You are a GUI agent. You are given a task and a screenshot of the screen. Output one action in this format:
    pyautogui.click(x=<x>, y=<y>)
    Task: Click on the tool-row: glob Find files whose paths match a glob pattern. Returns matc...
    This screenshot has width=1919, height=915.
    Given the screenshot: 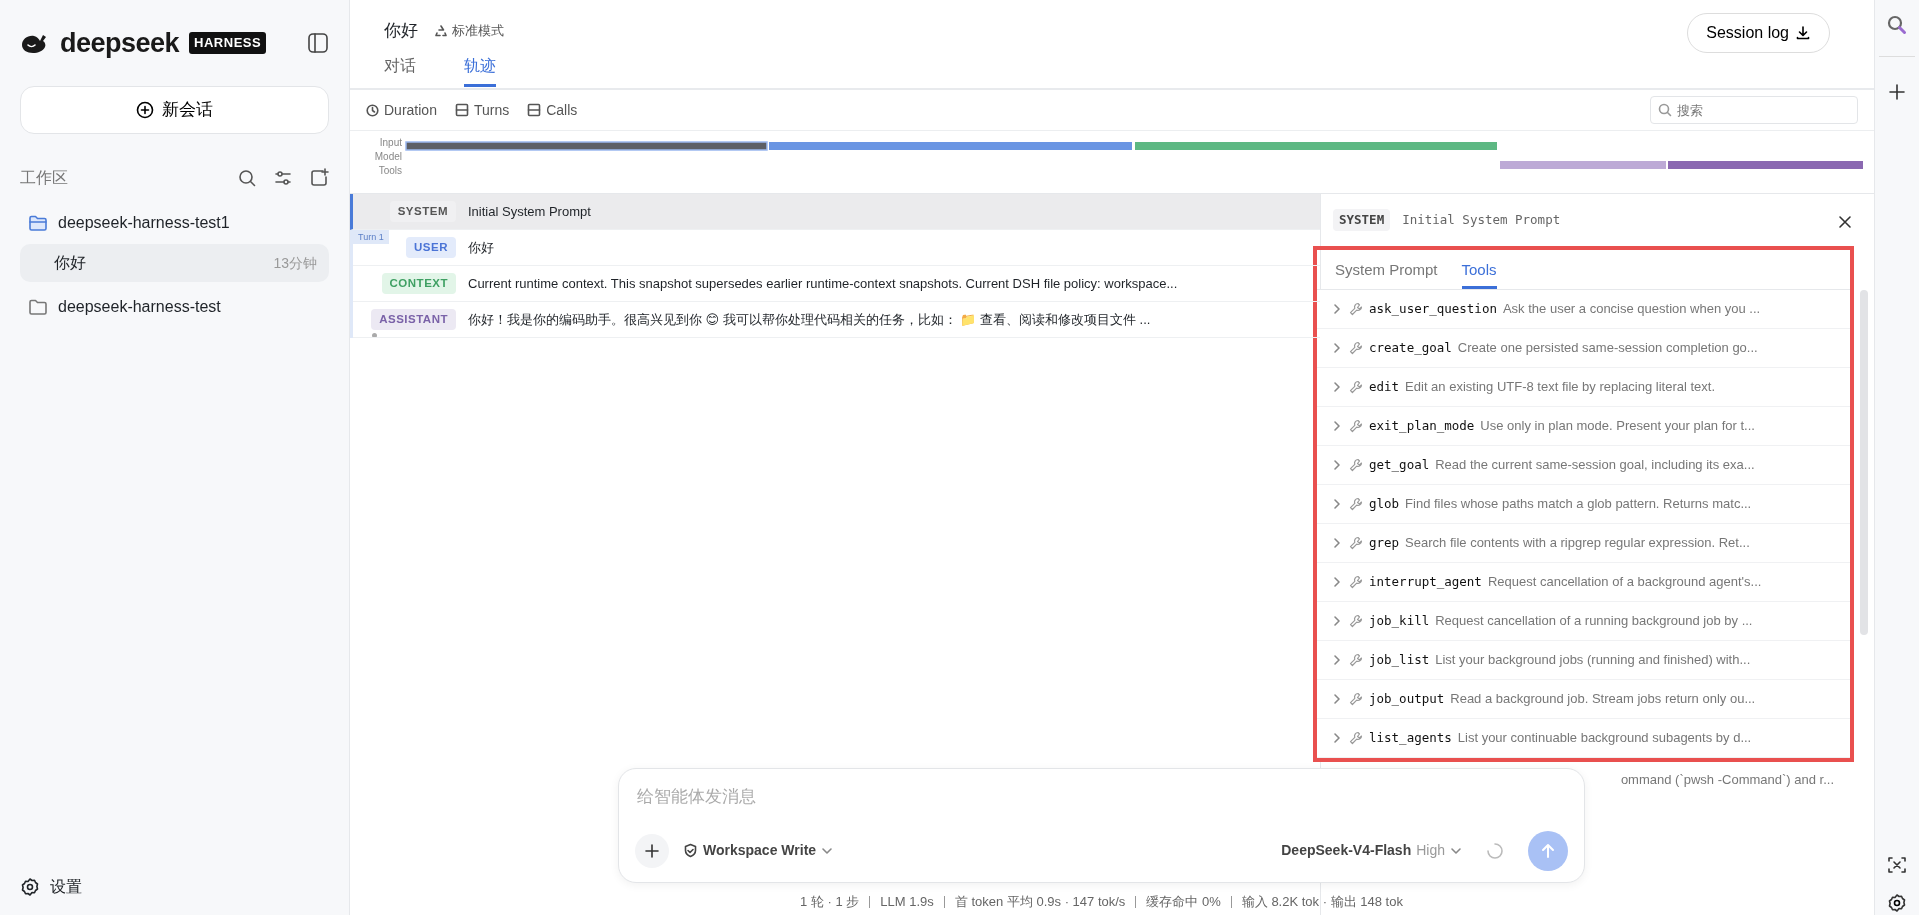 What is the action you would take?
    pyautogui.click(x=1583, y=504)
    